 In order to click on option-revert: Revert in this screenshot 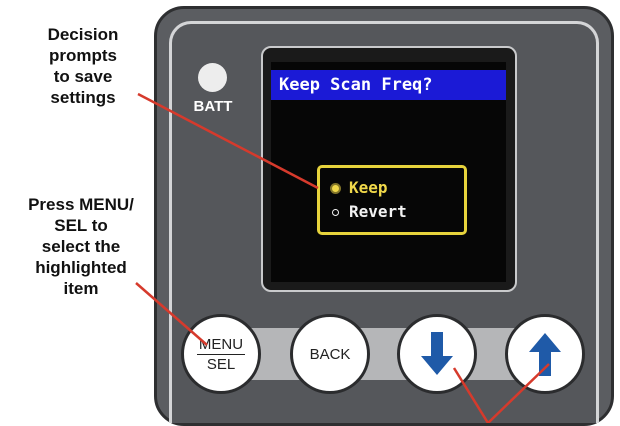, I will do `click(369, 212)`.